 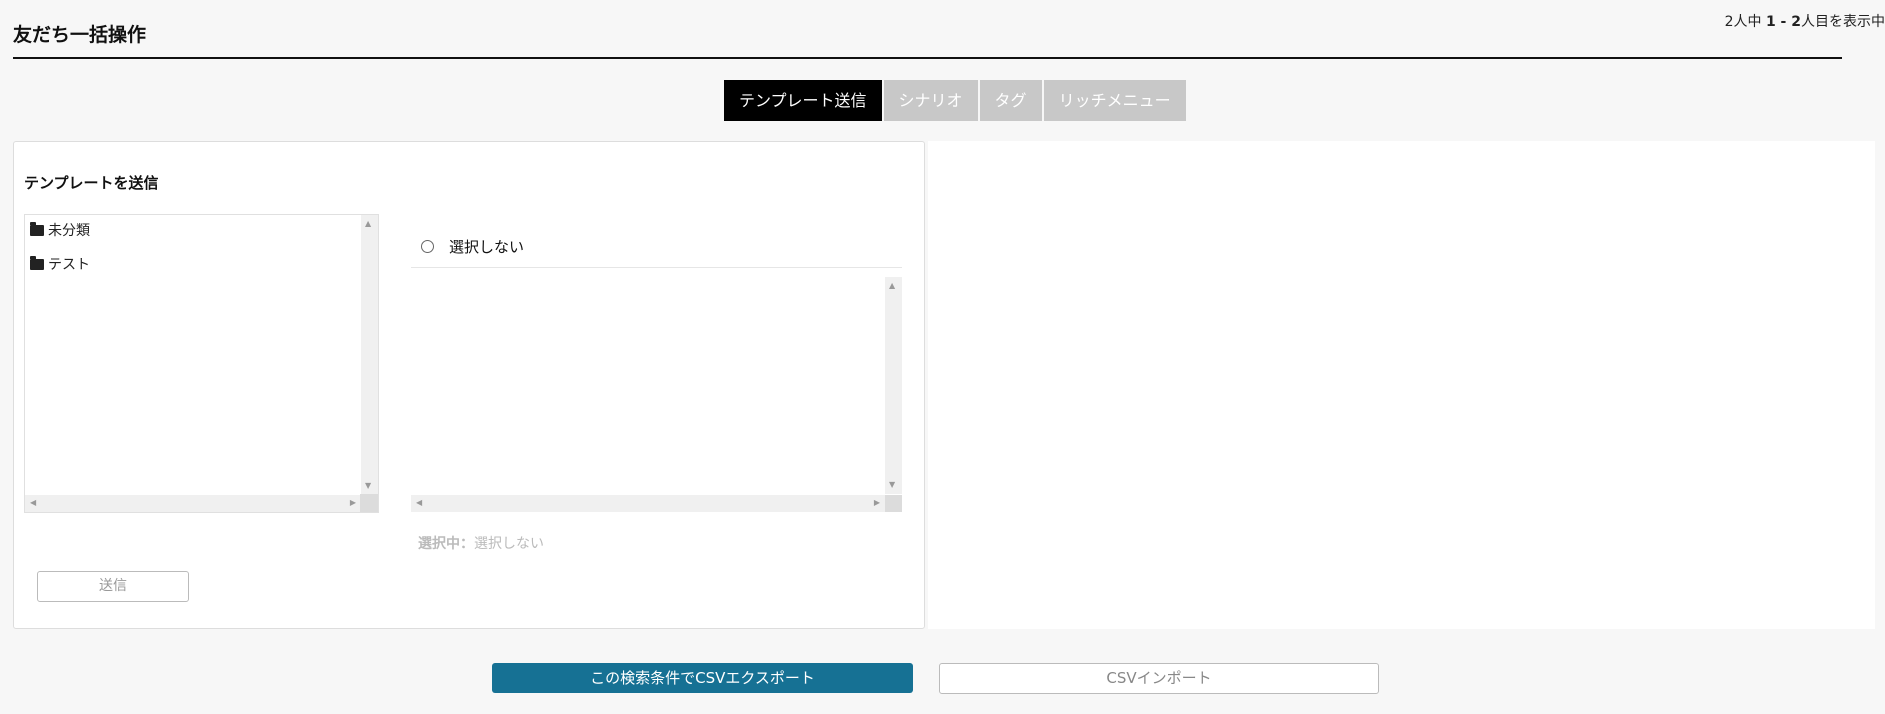 I want to click on tab-tag: タグ, so click(x=1010, y=100).